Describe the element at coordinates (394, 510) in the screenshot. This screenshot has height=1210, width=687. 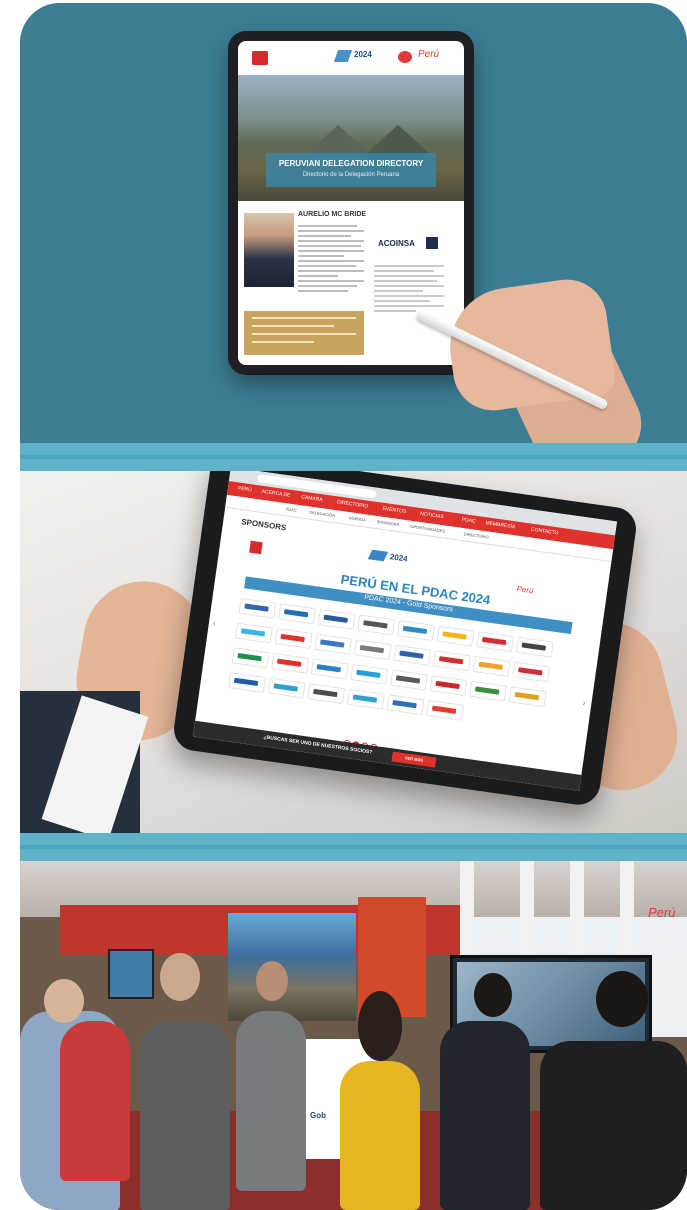
I see `nav-item: EVENTOS` at that location.